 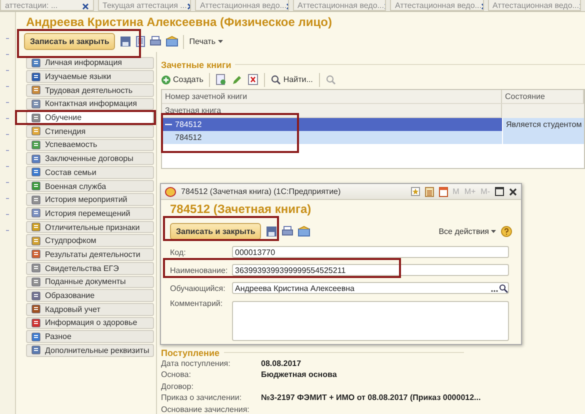 What do you see at coordinates (90, 282) in the screenshot?
I see `sidebar-item: Поданные документы` at bounding box center [90, 282].